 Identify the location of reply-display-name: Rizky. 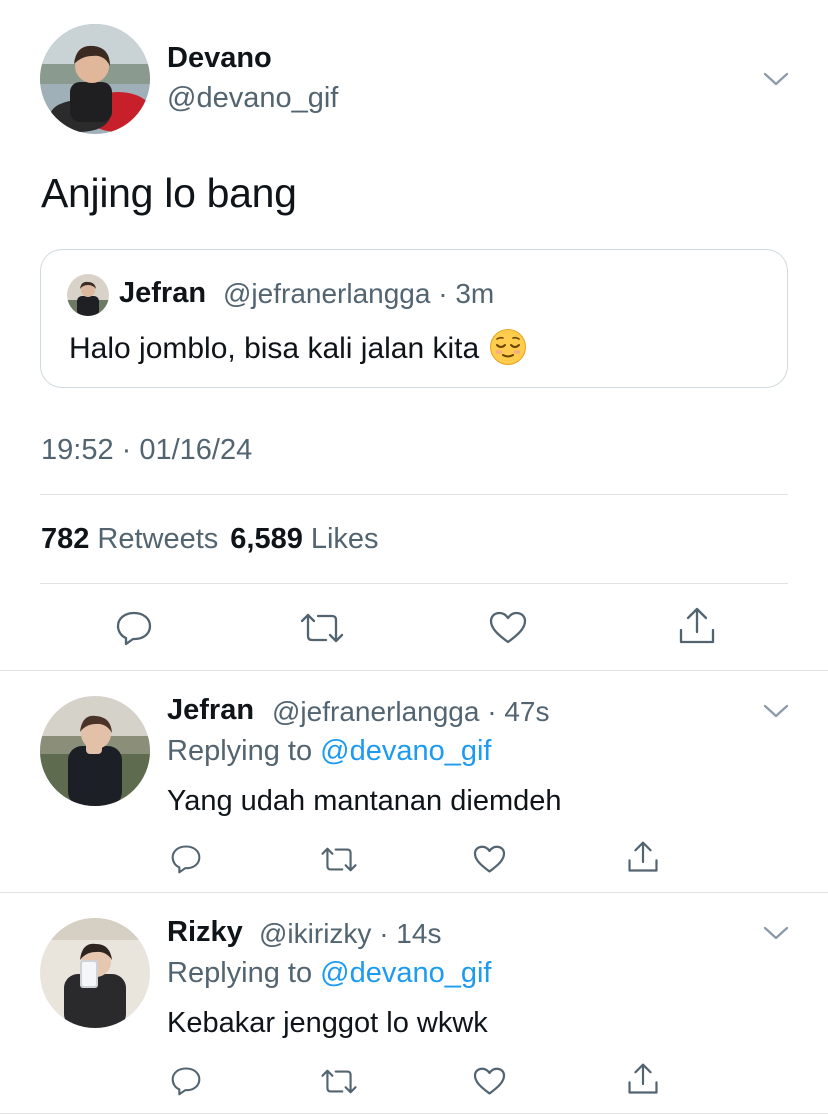
(205, 932).